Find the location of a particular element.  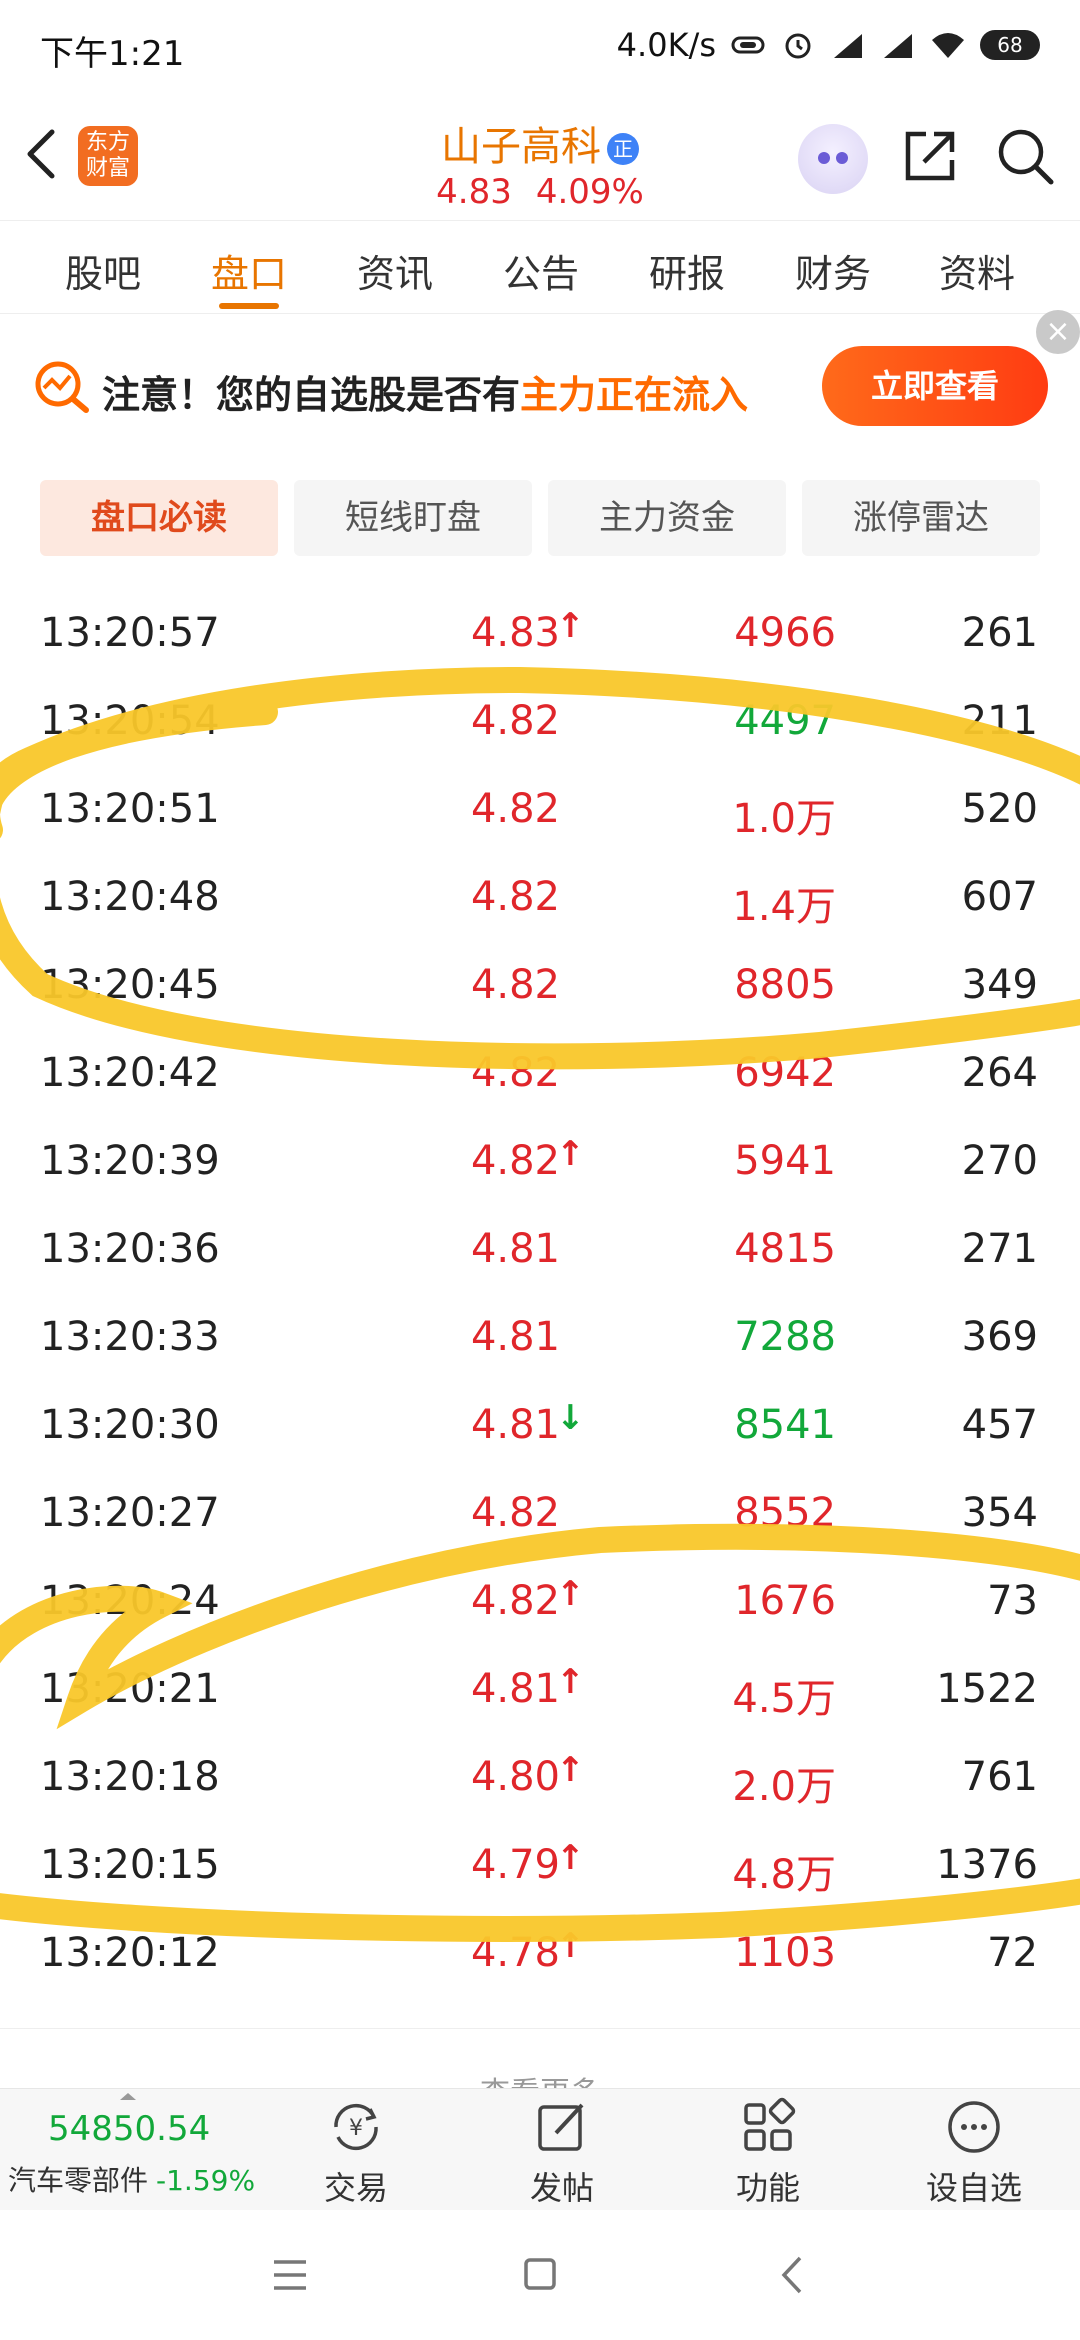

sector-index-value: 54850.54 is located at coordinates (129, 2129).